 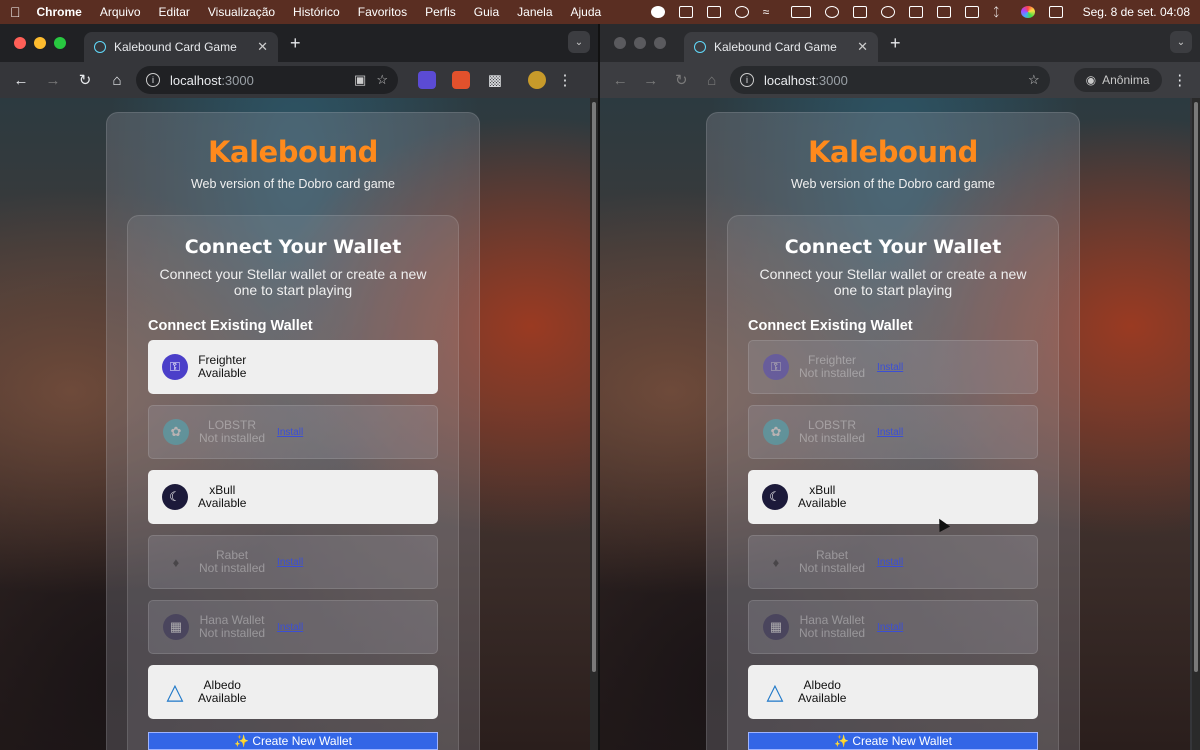 I want to click on wallet-option-freighter: ⚿ Freighter Not installed Install, so click(x=893, y=367).